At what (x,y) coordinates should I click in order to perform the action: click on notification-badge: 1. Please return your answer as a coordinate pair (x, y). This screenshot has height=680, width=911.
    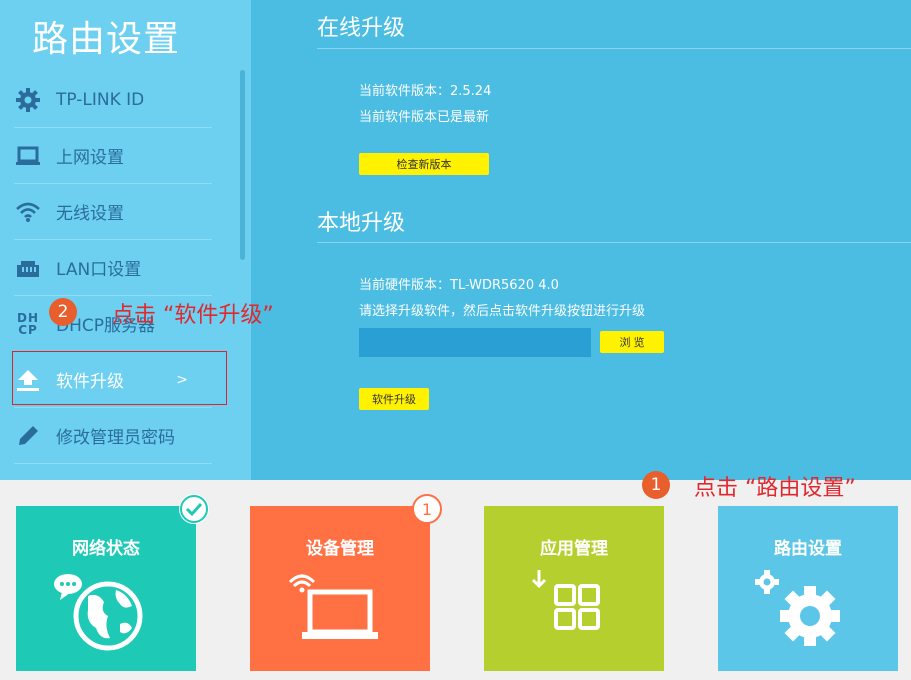
    Looking at the image, I should click on (427, 509).